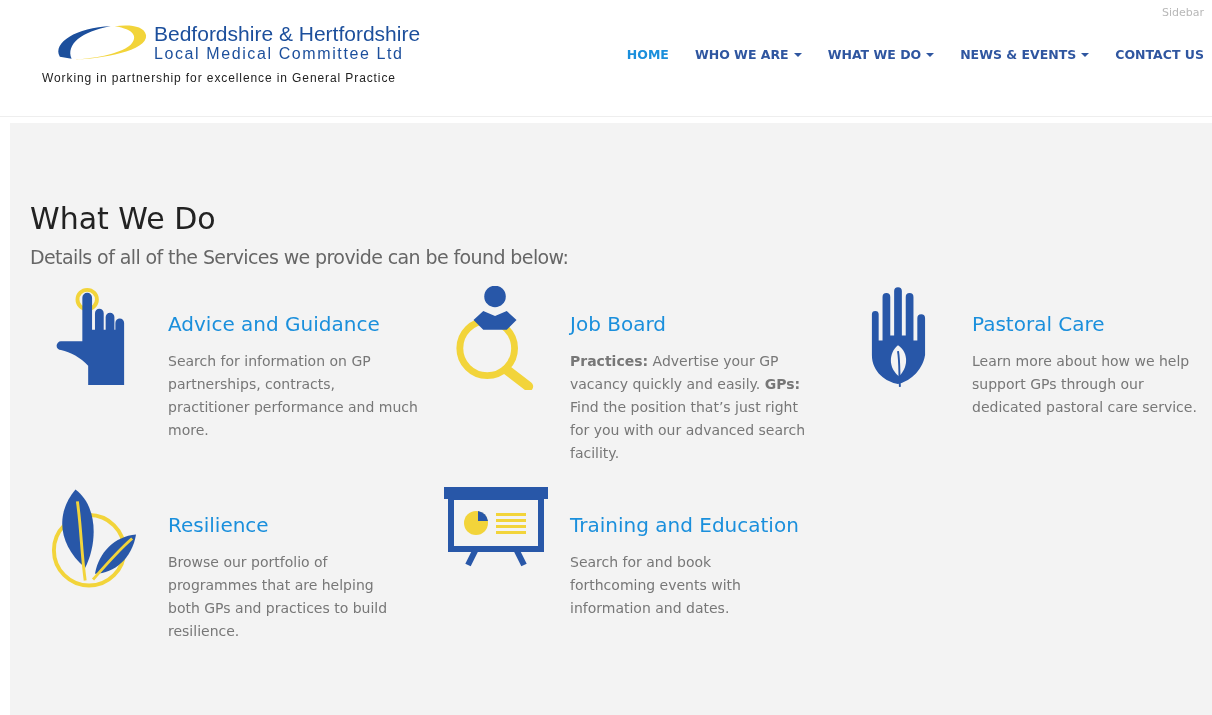  Describe the element at coordinates (287, 33) in the screenshot. I see `logo-title: Bedfordshire & Hertfordshire` at that location.